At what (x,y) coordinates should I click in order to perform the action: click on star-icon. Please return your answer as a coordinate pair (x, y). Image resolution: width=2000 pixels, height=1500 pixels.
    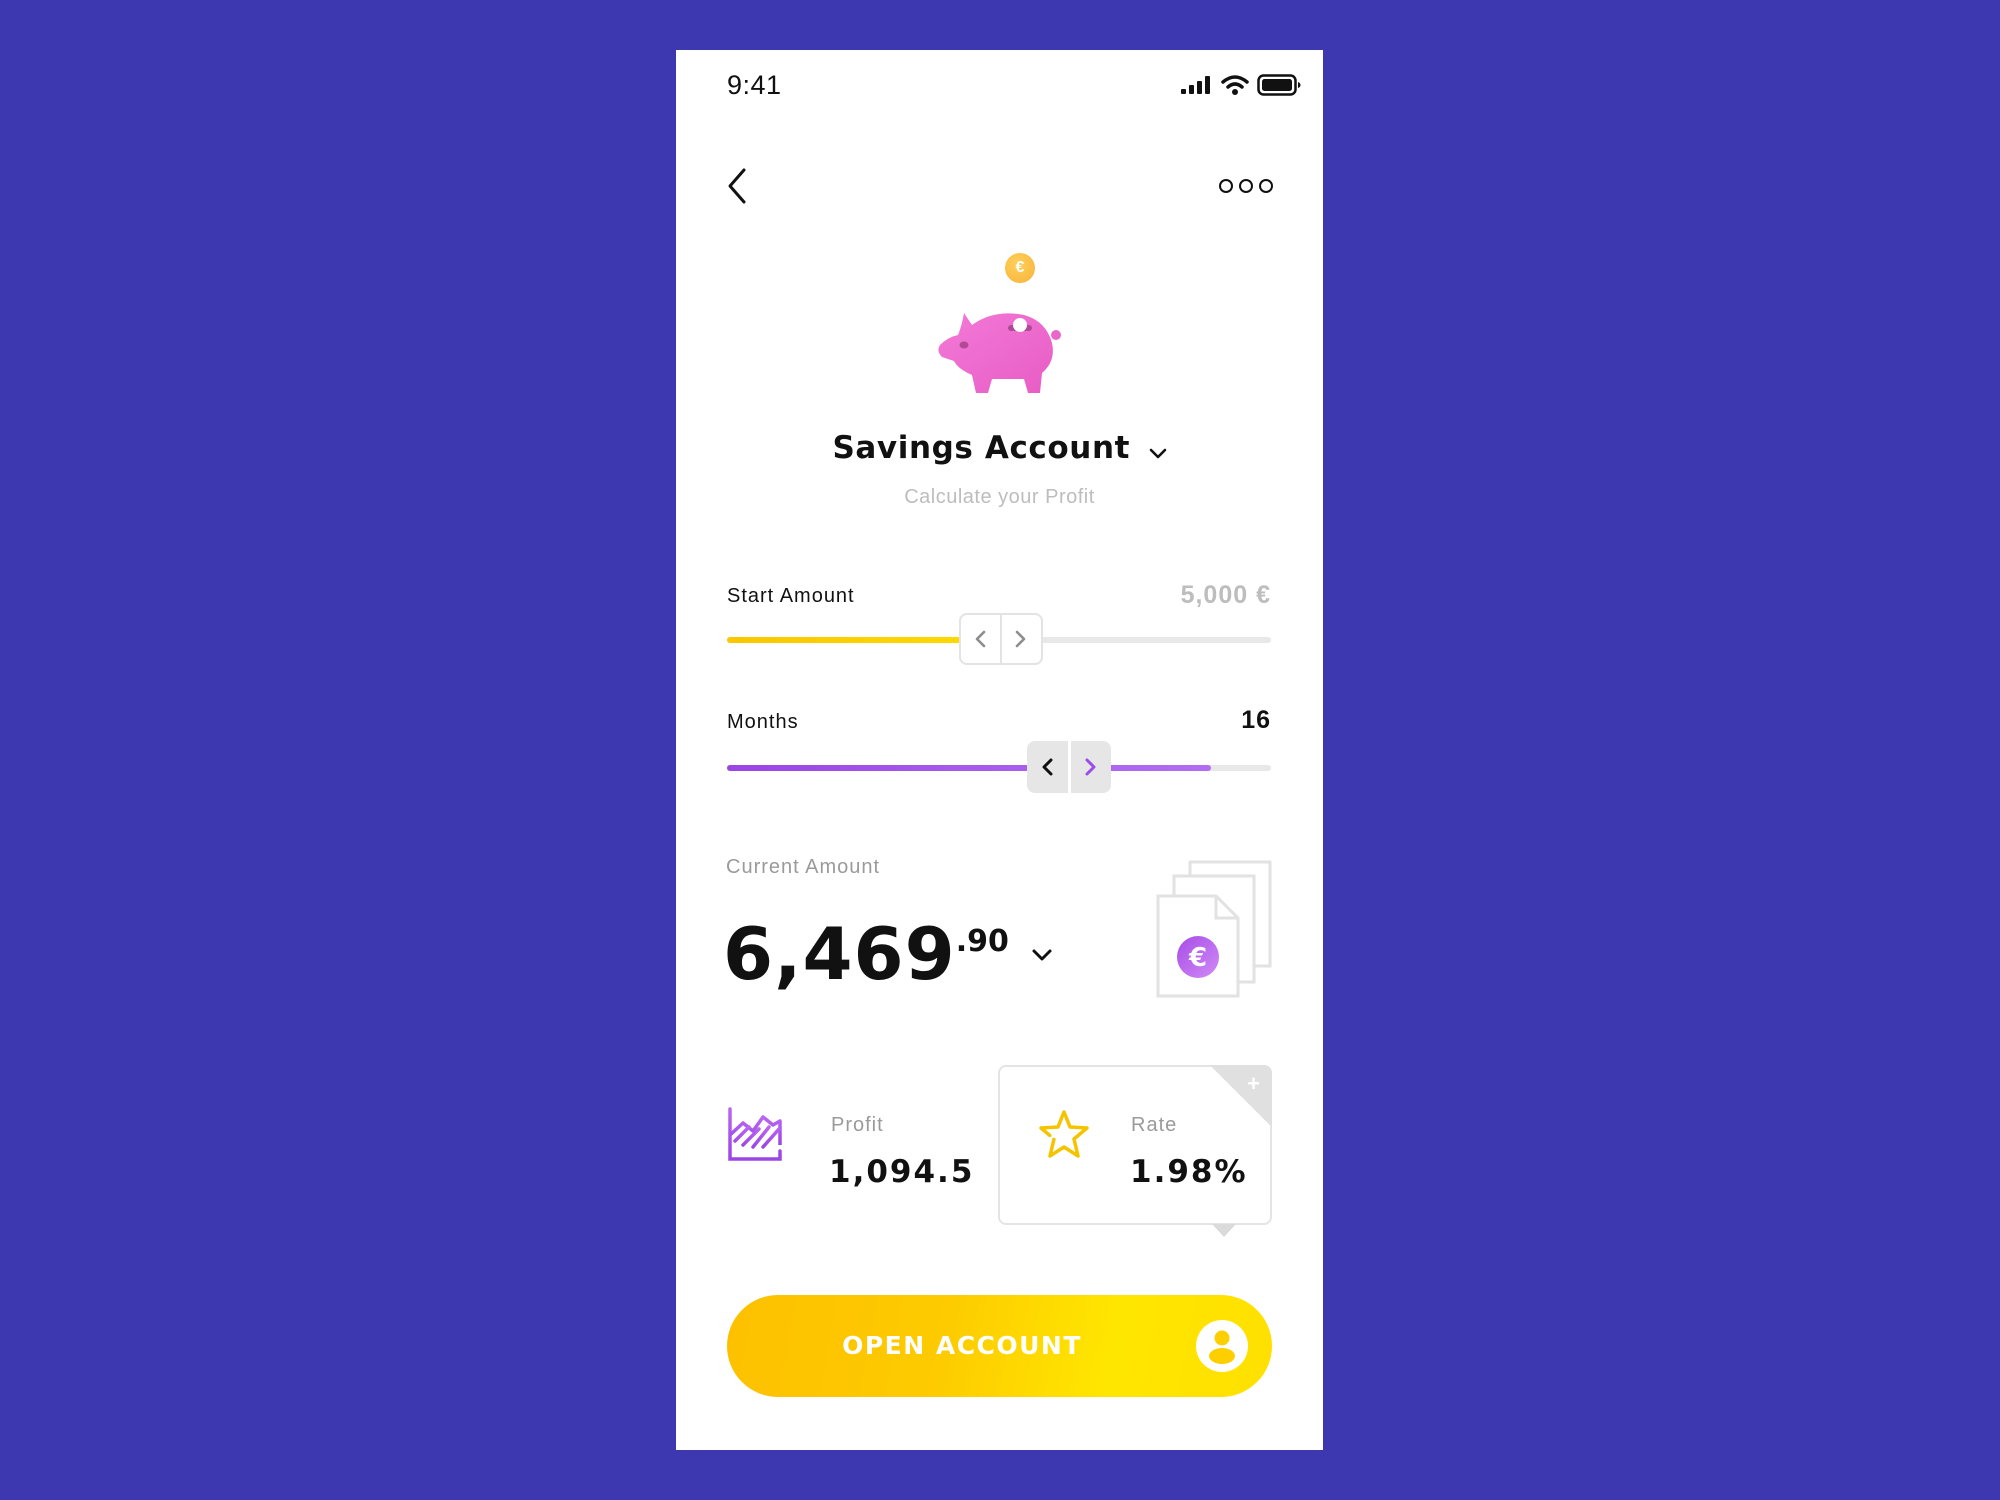
    Looking at the image, I should click on (1064, 1134).